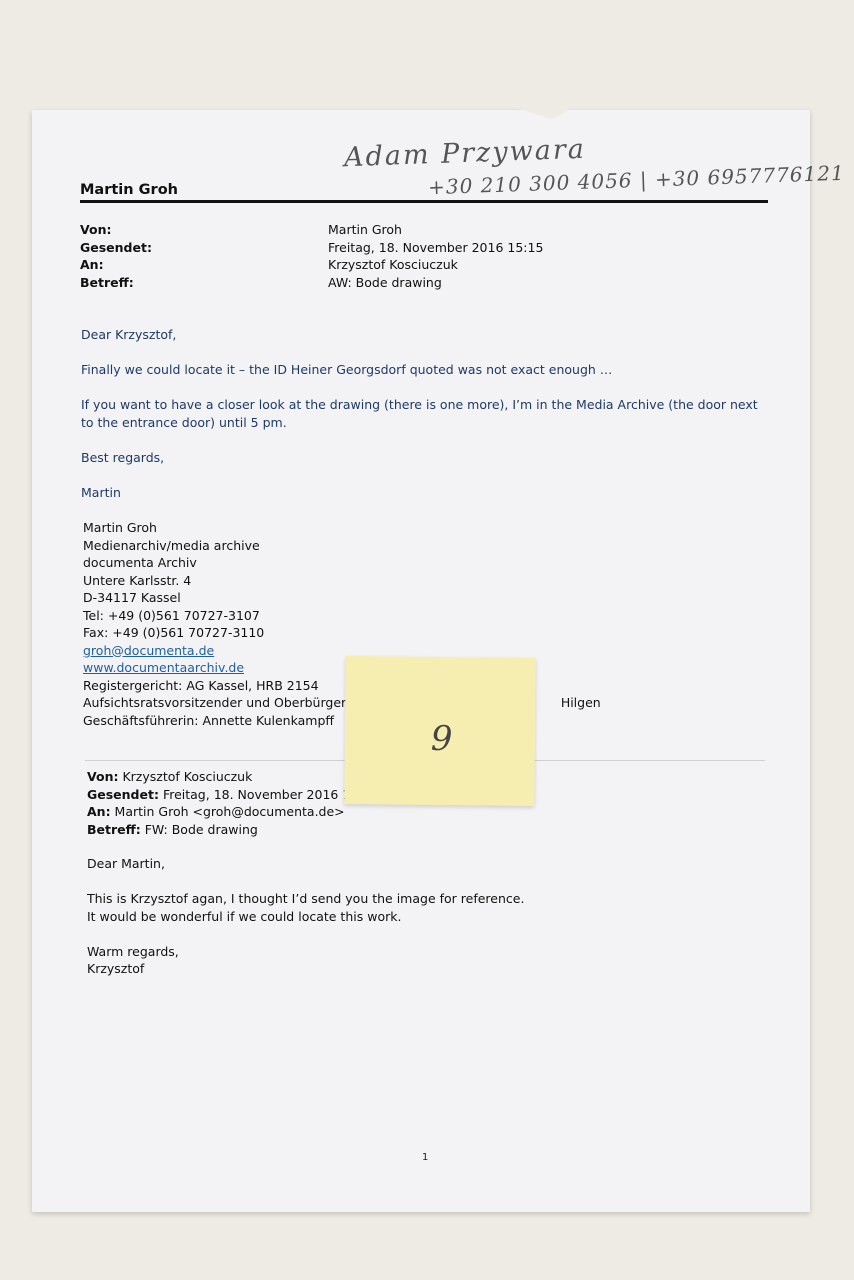 This screenshot has width=854, height=1280. Describe the element at coordinates (140, 562) in the screenshot. I see `sig-org: documenta Archiv` at that location.